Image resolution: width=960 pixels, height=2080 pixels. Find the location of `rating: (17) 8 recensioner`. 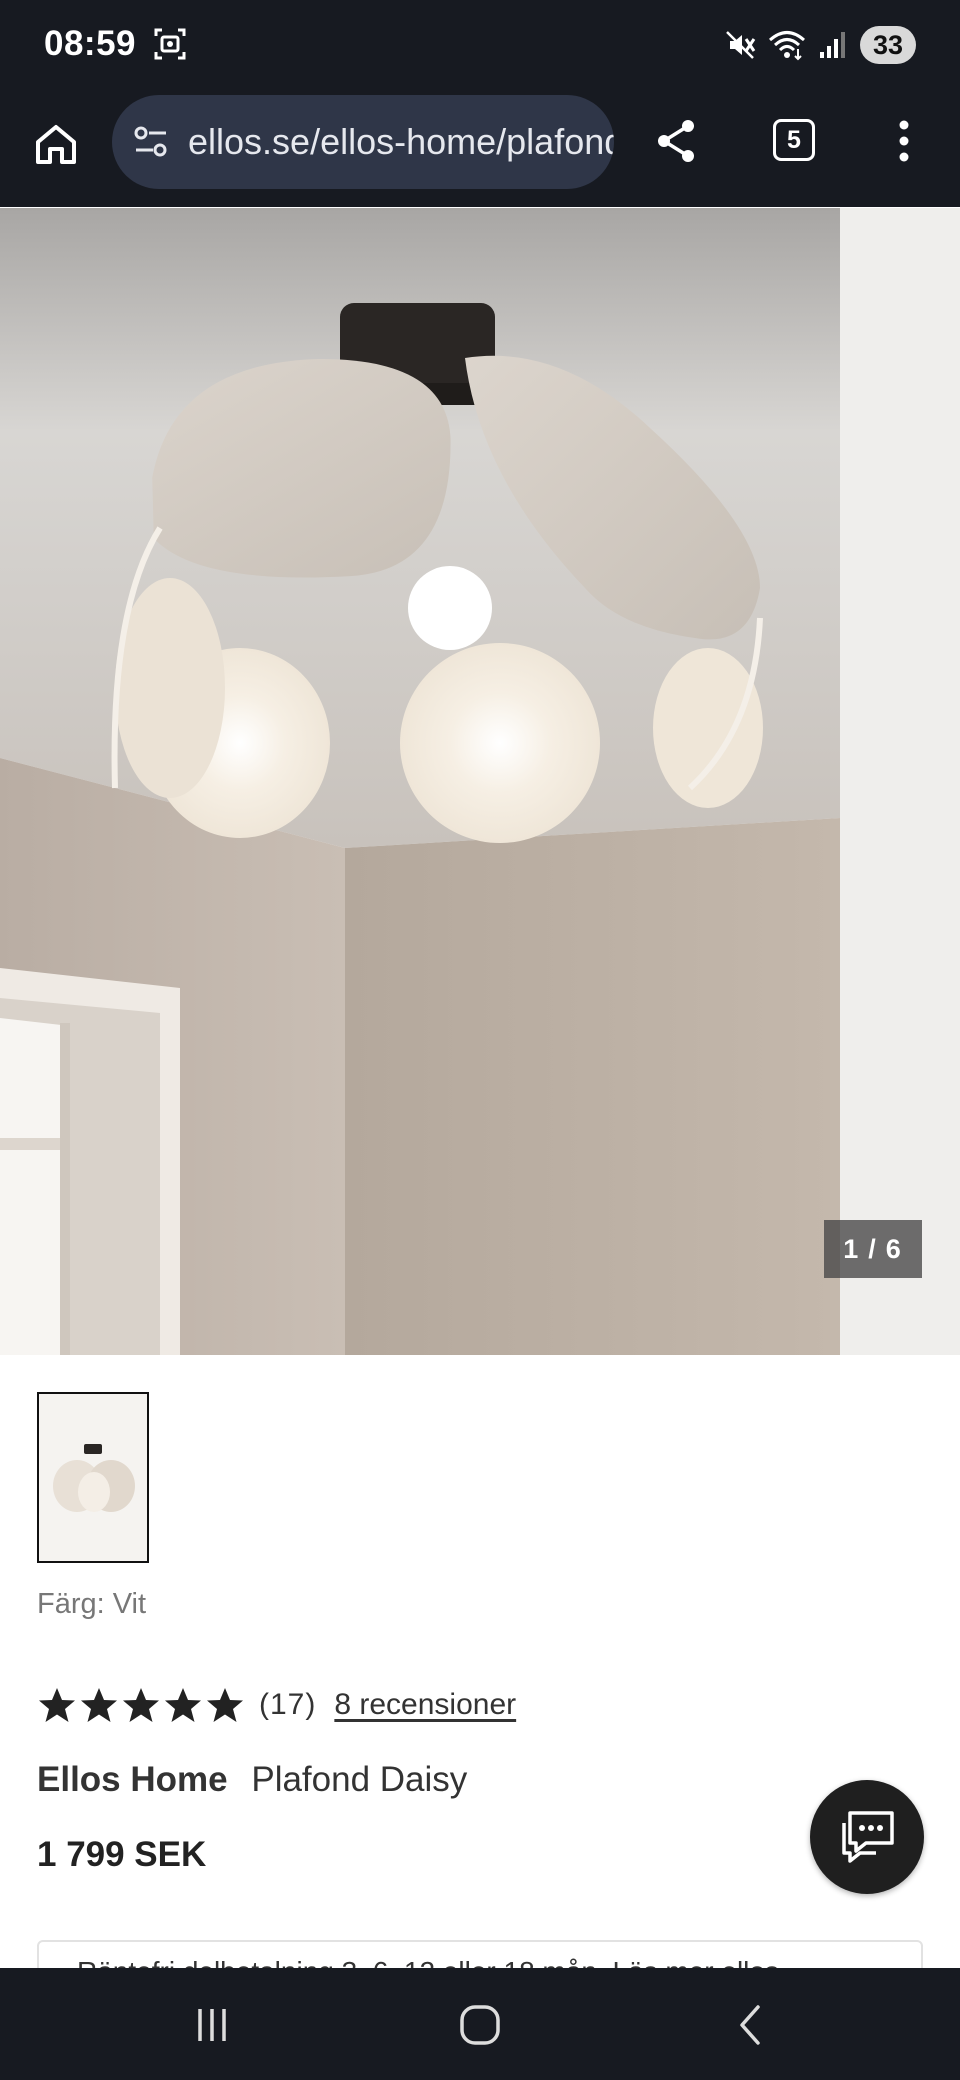

rating: (17) 8 recensioner is located at coordinates (276, 1705).